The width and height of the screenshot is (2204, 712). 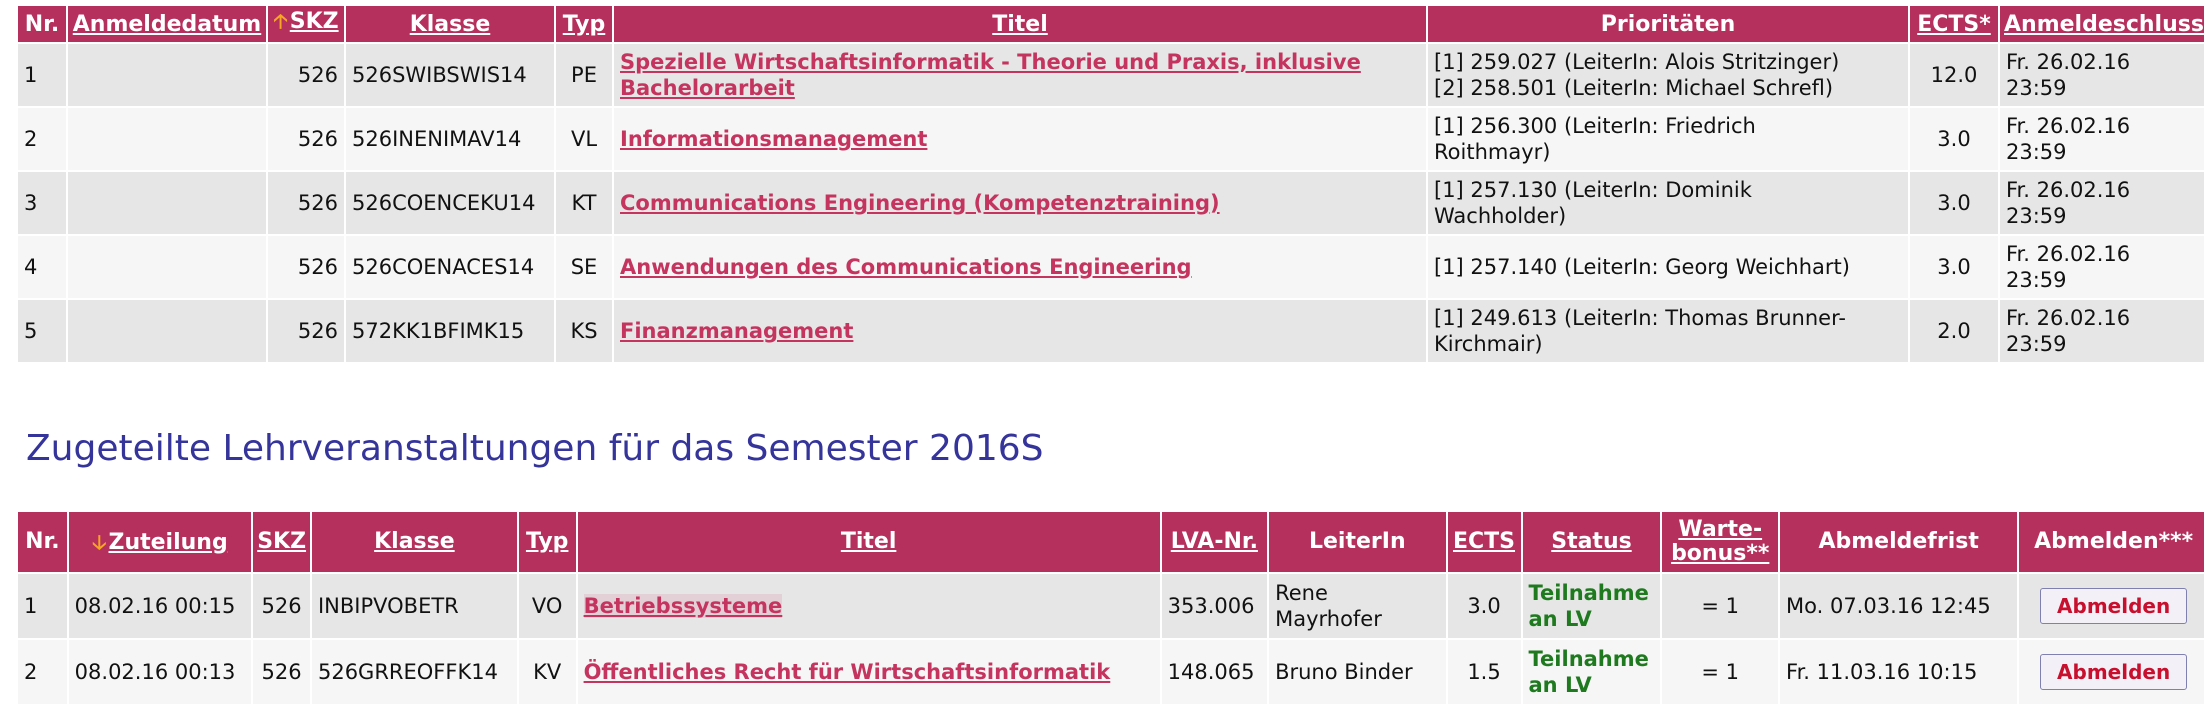 What do you see at coordinates (1500, 216) in the screenshot?
I see `priority-line: Wachholder)` at bounding box center [1500, 216].